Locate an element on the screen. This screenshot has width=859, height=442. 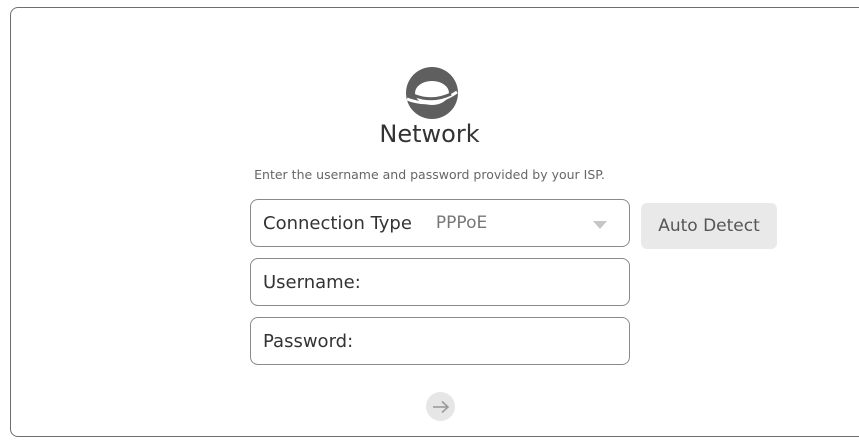
password-label: Password: is located at coordinates (308, 341).